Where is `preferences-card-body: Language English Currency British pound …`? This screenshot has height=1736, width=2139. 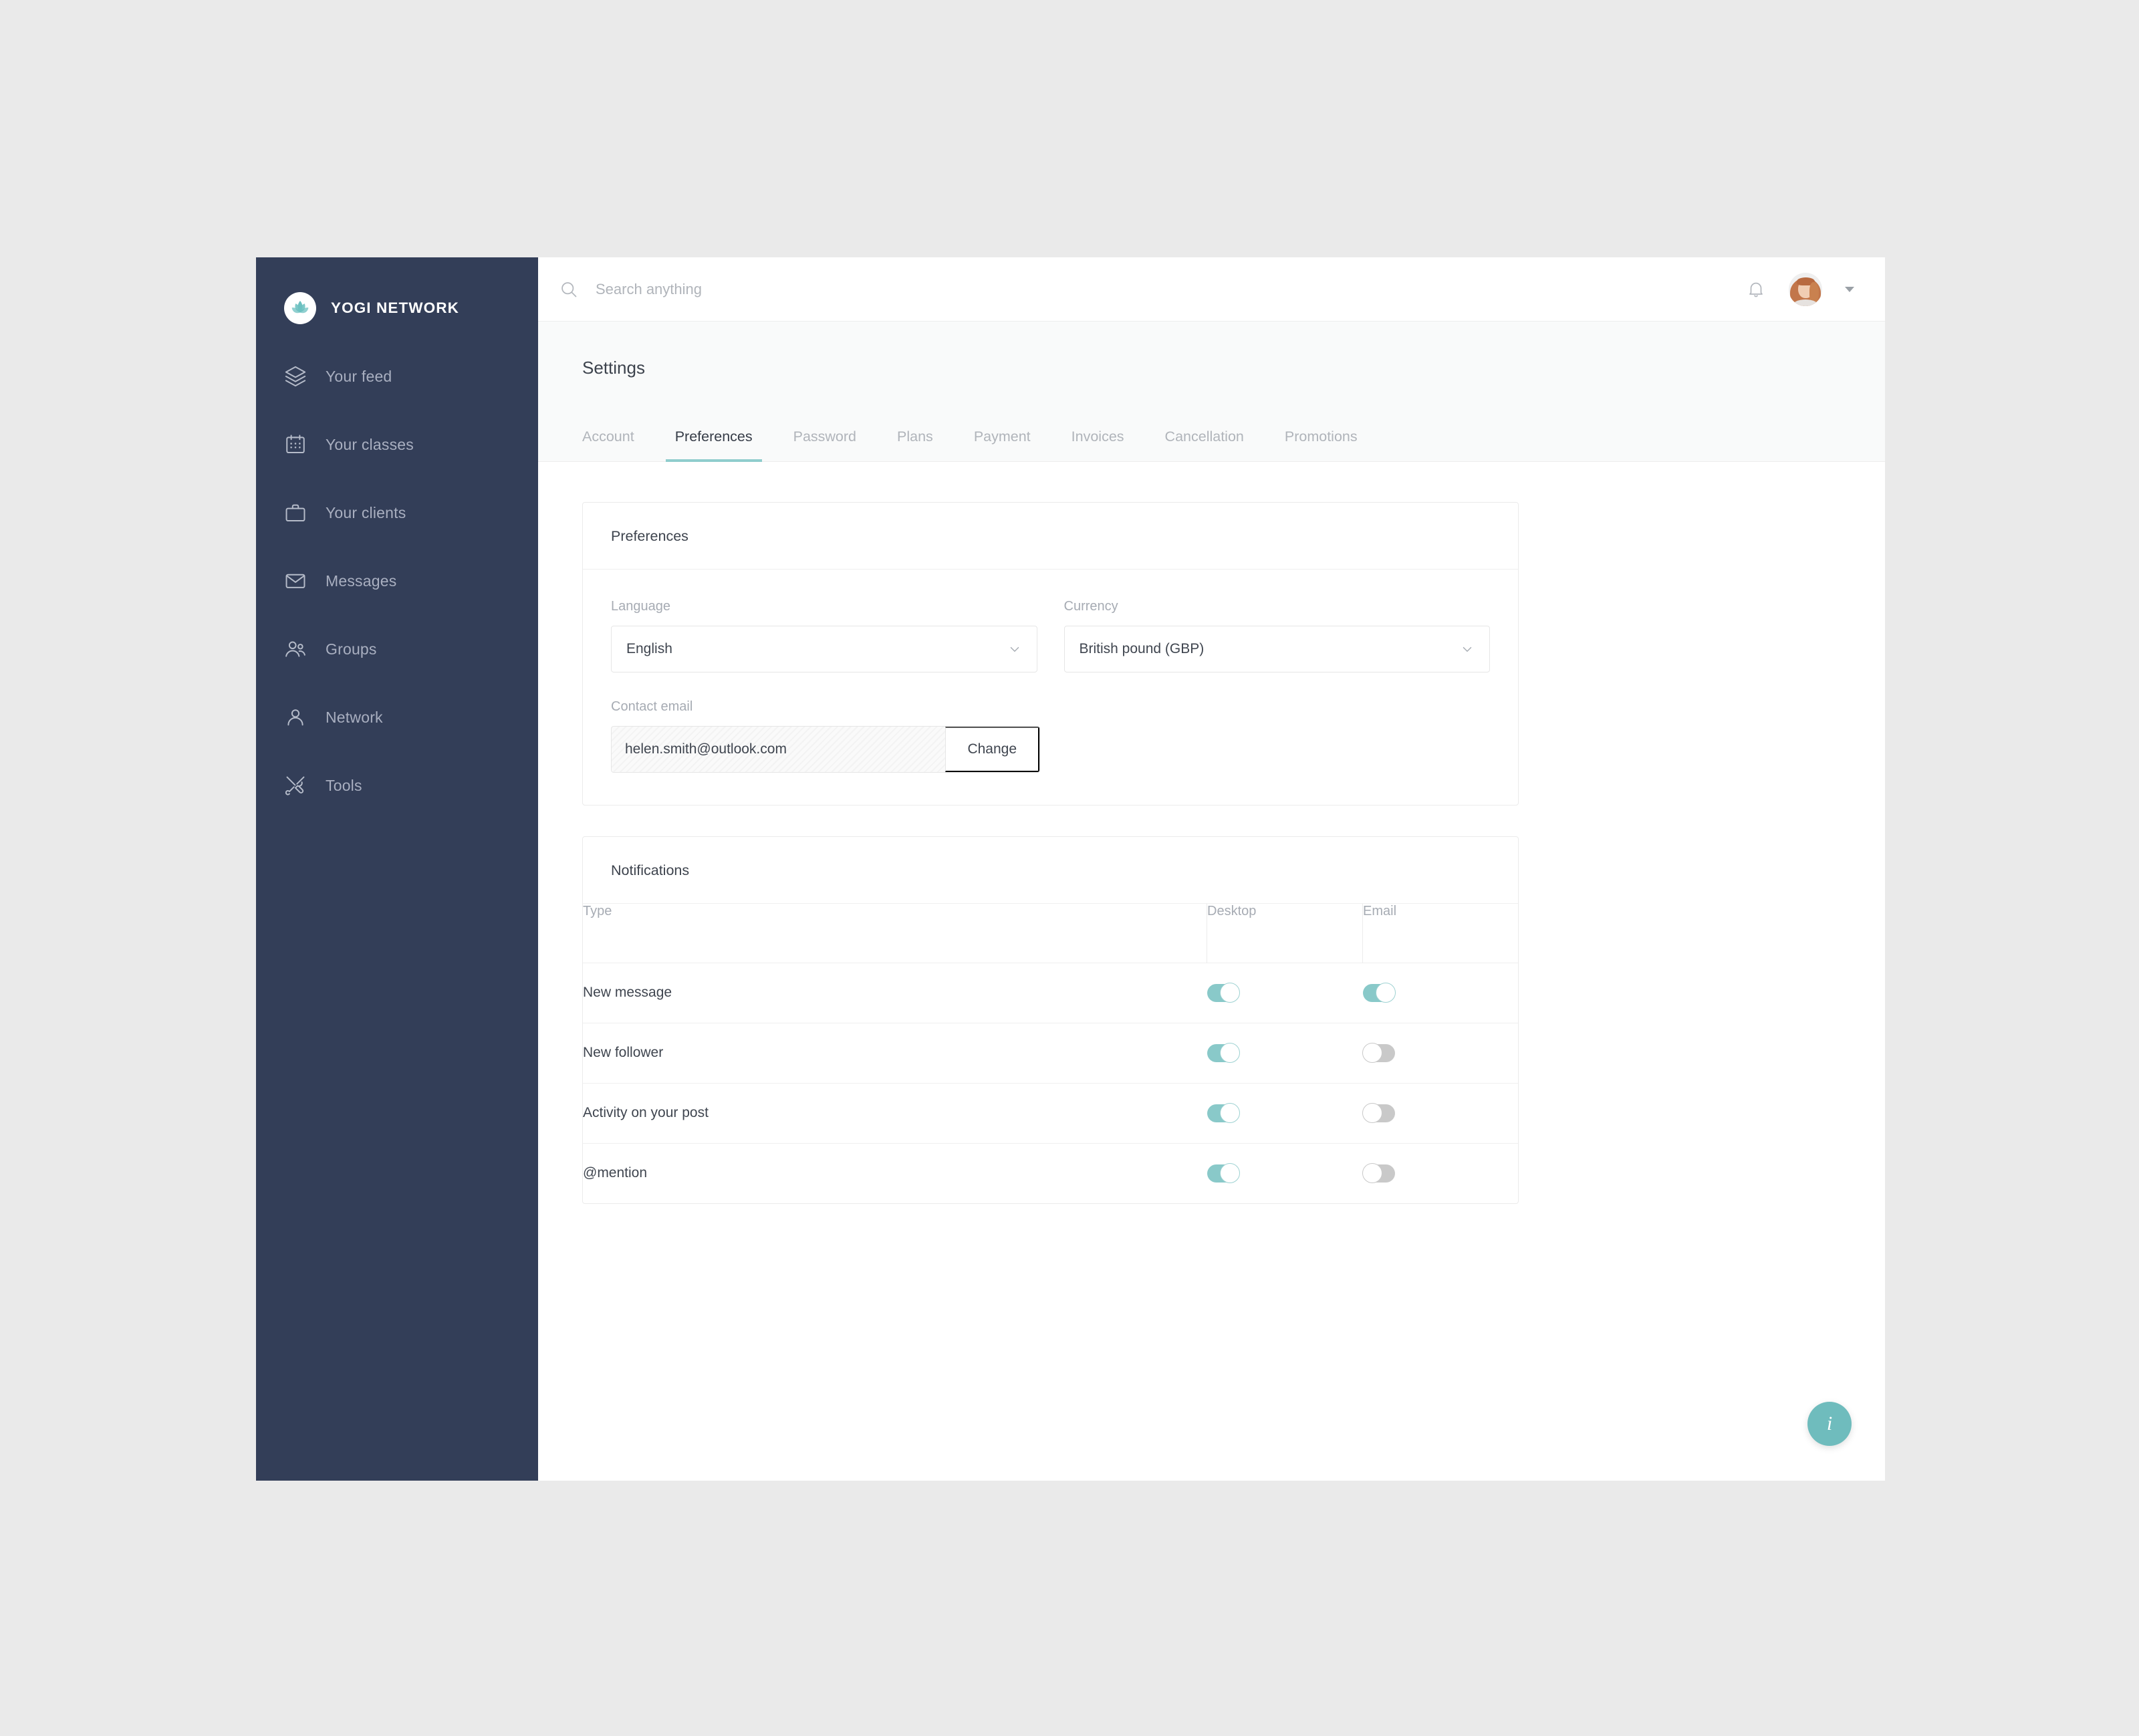
preferences-card-body: Language English Currency British pound … is located at coordinates (1050, 687).